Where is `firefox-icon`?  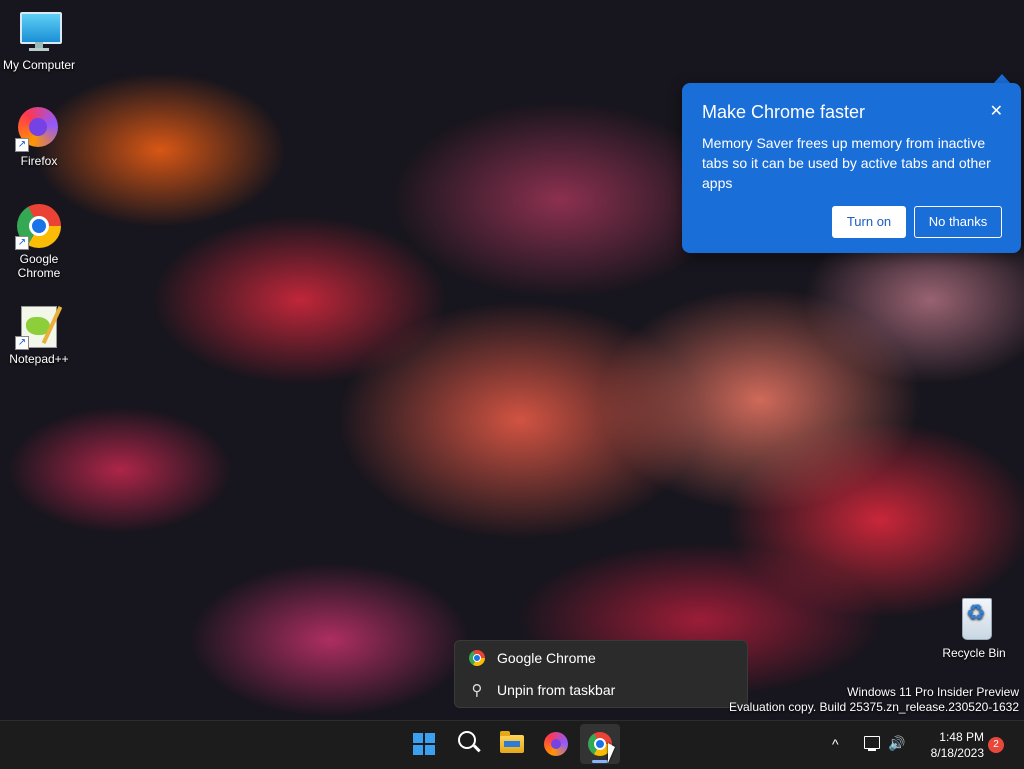 firefox-icon is located at coordinates (556, 744).